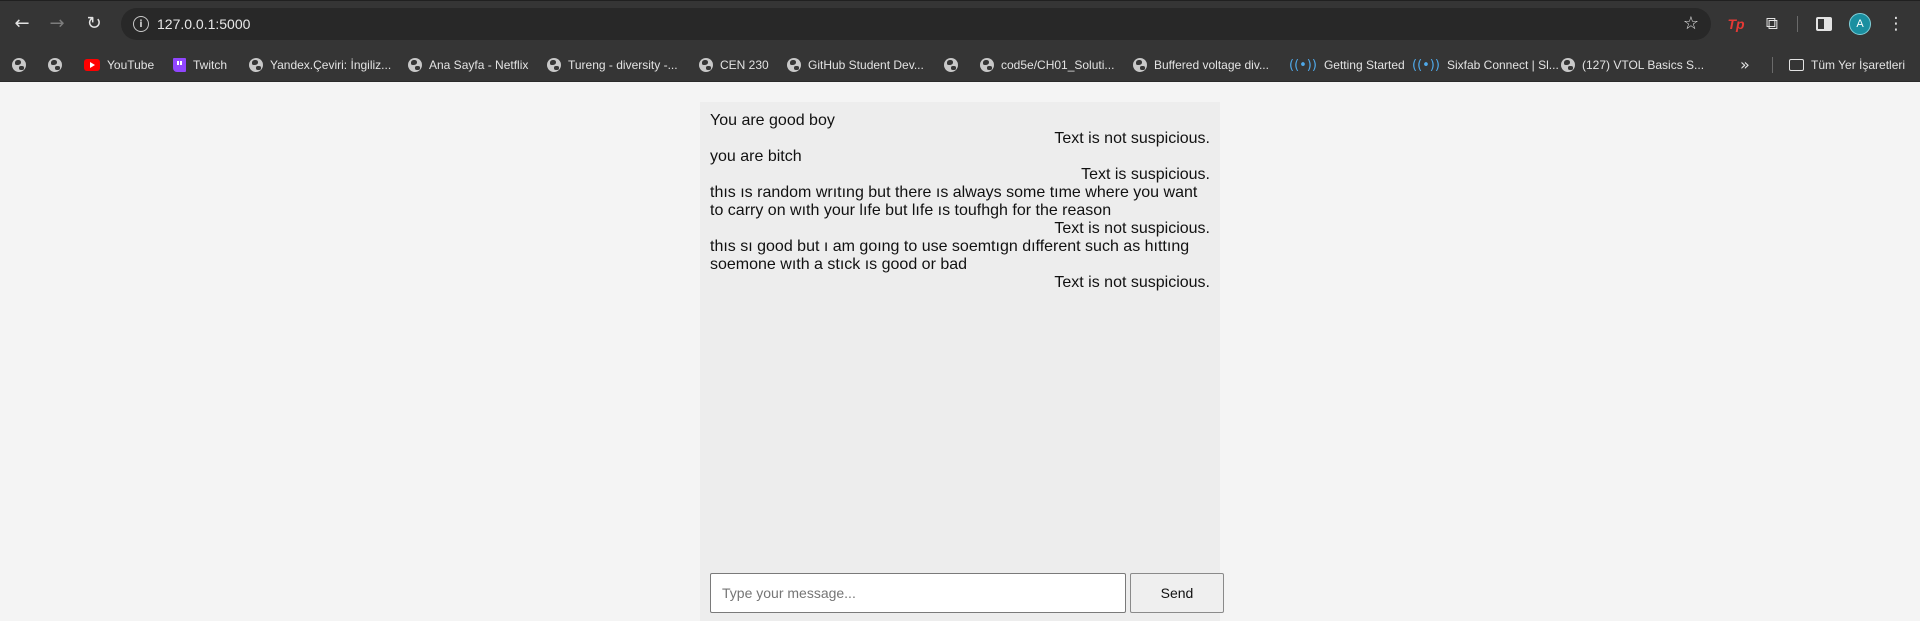 Image resolution: width=1920 pixels, height=621 pixels. What do you see at coordinates (734, 65) in the screenshot?
I see `bookmark-cen230: CEN 230` at bounding box center [734, 65].